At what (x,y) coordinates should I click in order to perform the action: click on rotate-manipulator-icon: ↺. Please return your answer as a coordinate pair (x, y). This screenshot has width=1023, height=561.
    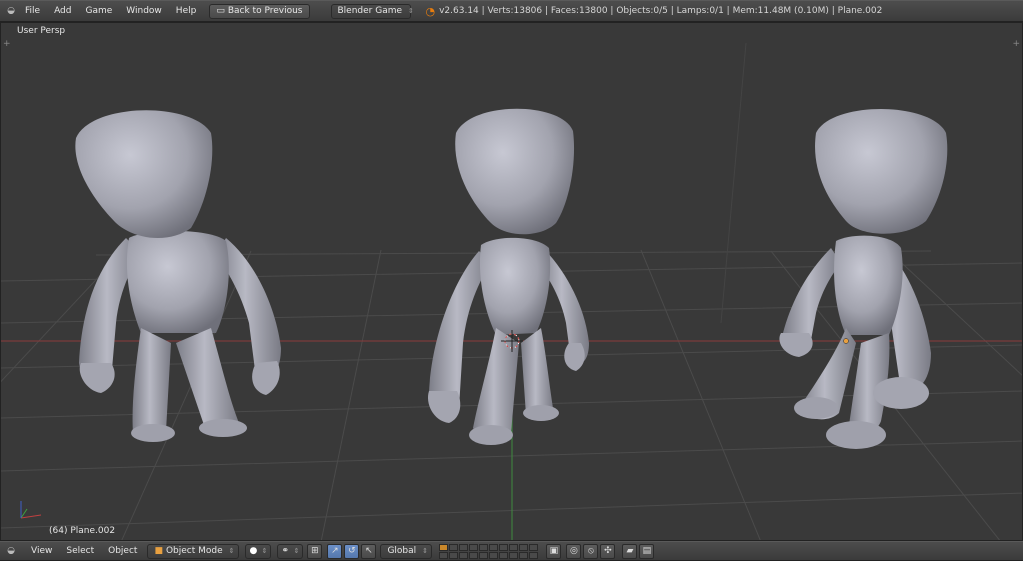
    Looking at the image, I should click on (352, 551).